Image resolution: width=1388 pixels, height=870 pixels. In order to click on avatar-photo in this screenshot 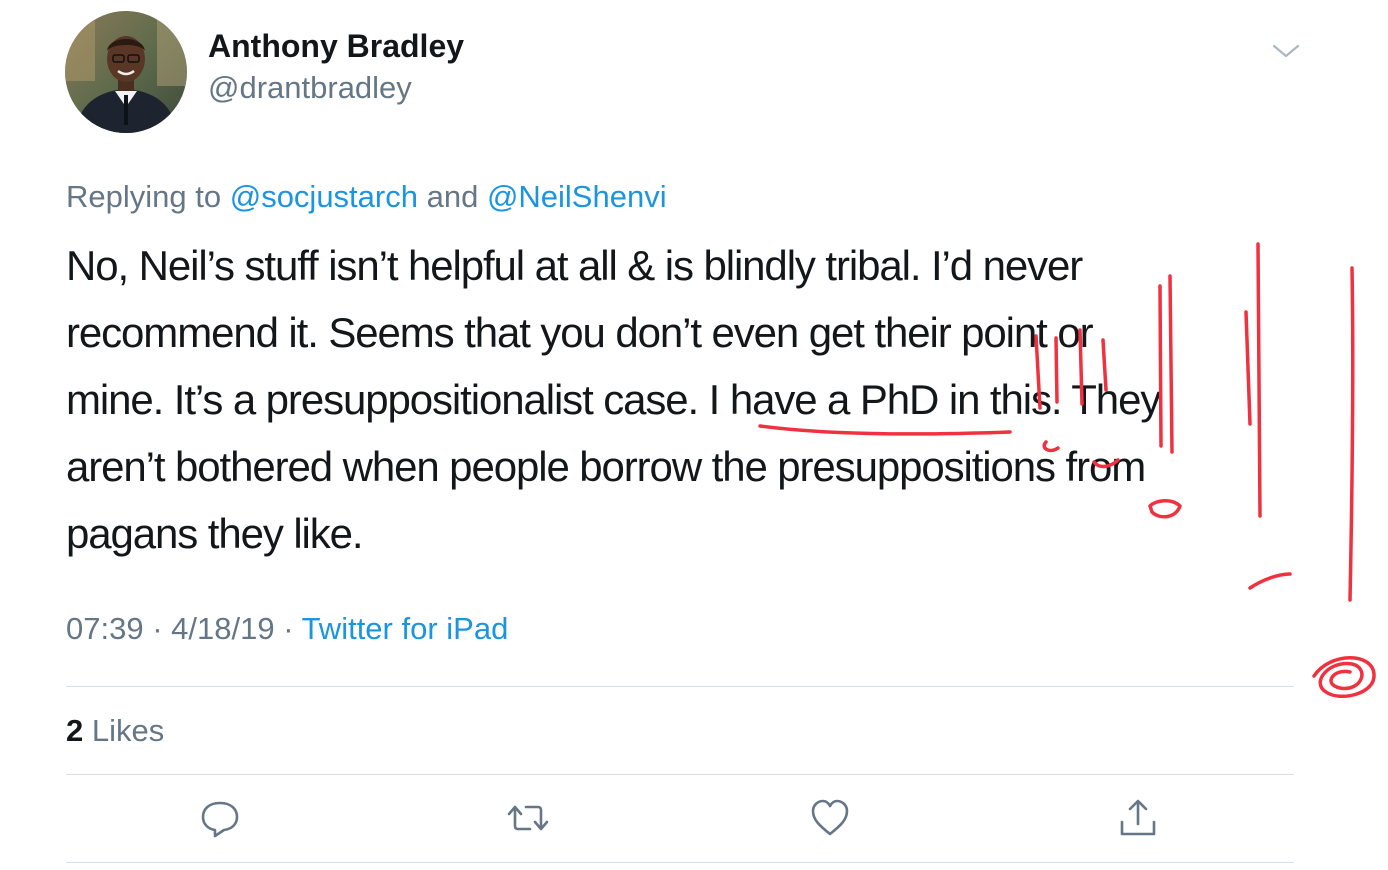, I will do `click(126, 72)`.